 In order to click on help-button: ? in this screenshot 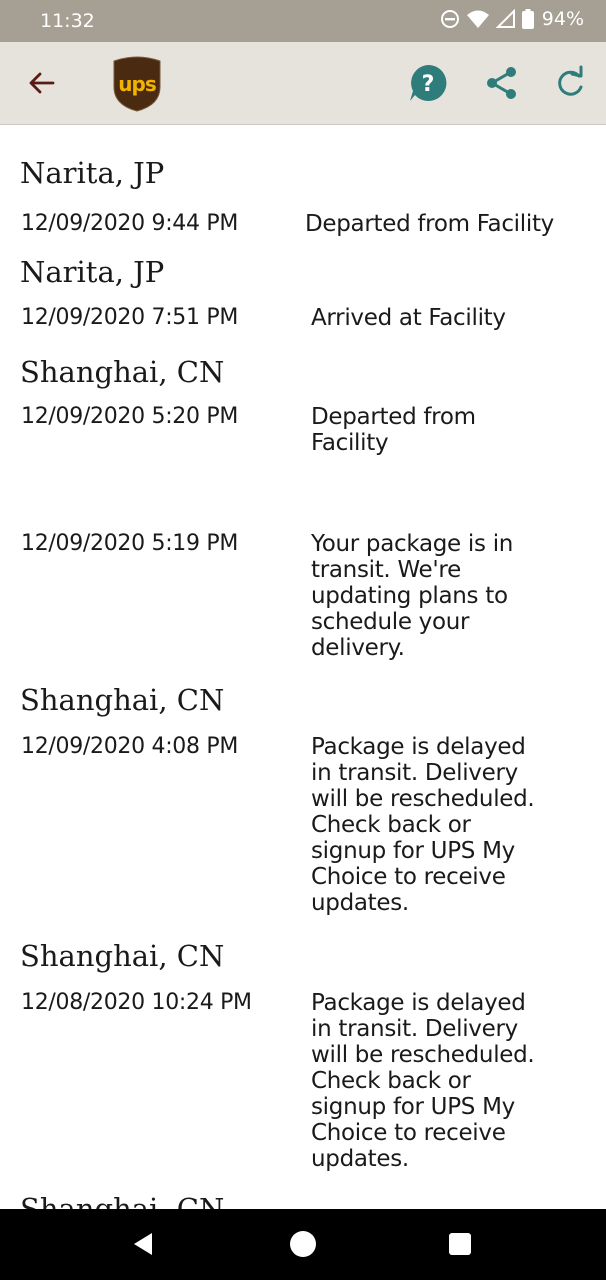, I will do `click(428, 83)`.